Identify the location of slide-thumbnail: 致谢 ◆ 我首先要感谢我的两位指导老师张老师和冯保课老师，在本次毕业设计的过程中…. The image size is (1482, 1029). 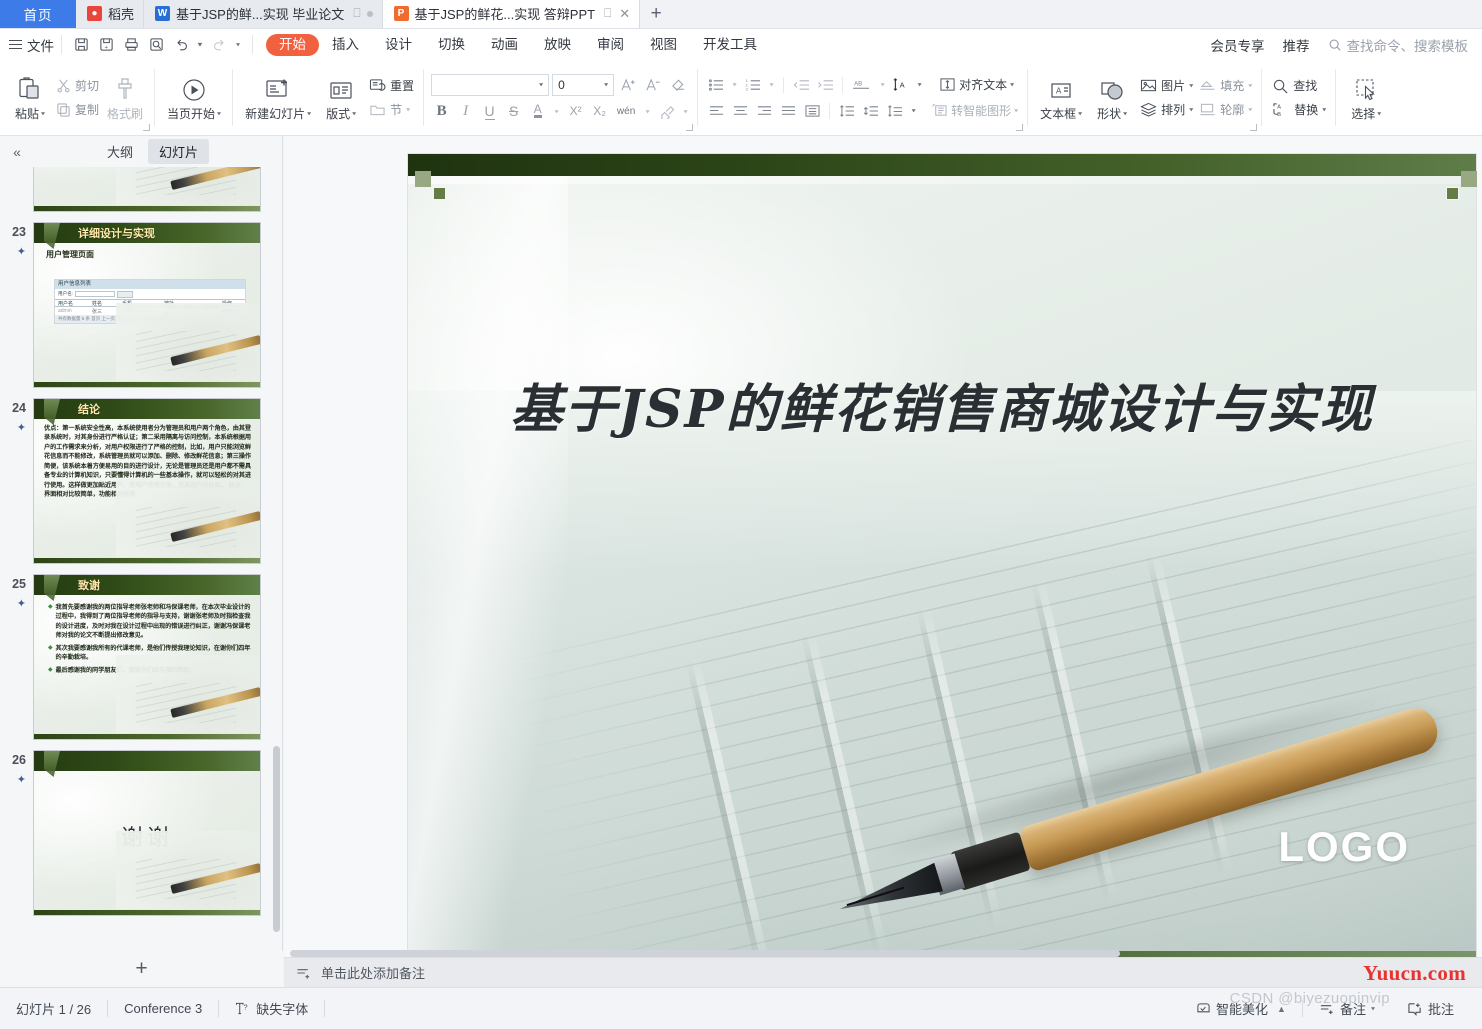
(147, 657).